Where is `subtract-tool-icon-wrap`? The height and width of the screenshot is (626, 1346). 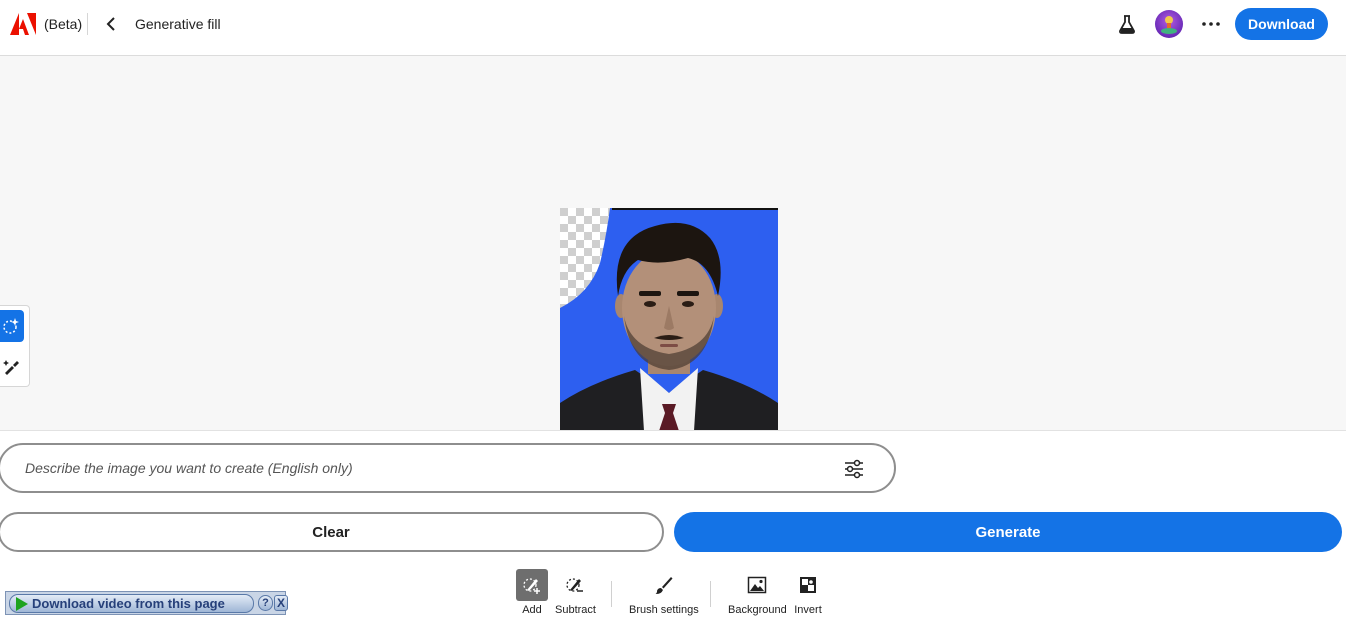
subtract-tool-icon-wrap is located at coordinates (575, 585).